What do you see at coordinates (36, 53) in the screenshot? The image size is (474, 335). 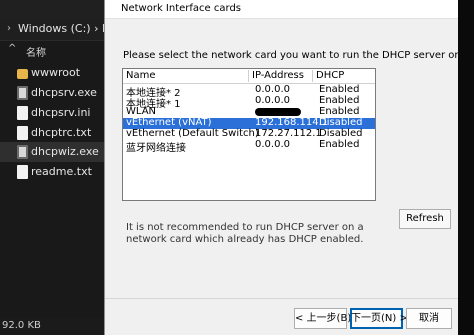 I see `column-header-label: 名称` at bounding box center [36, 53].